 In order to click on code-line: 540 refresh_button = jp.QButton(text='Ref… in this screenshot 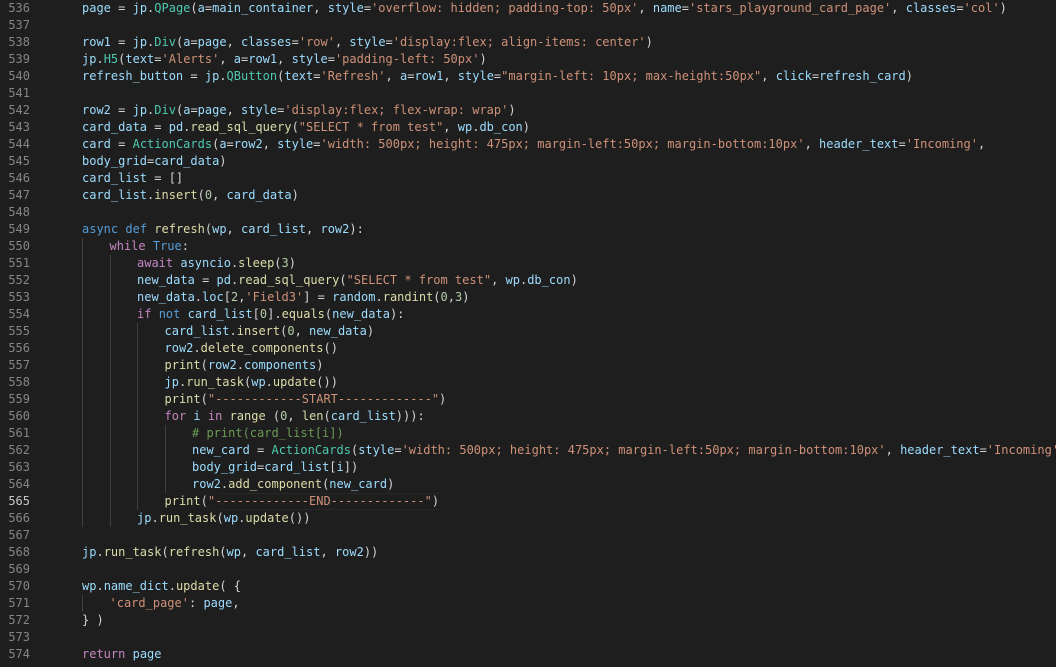, I will do `click(528, 76)`.